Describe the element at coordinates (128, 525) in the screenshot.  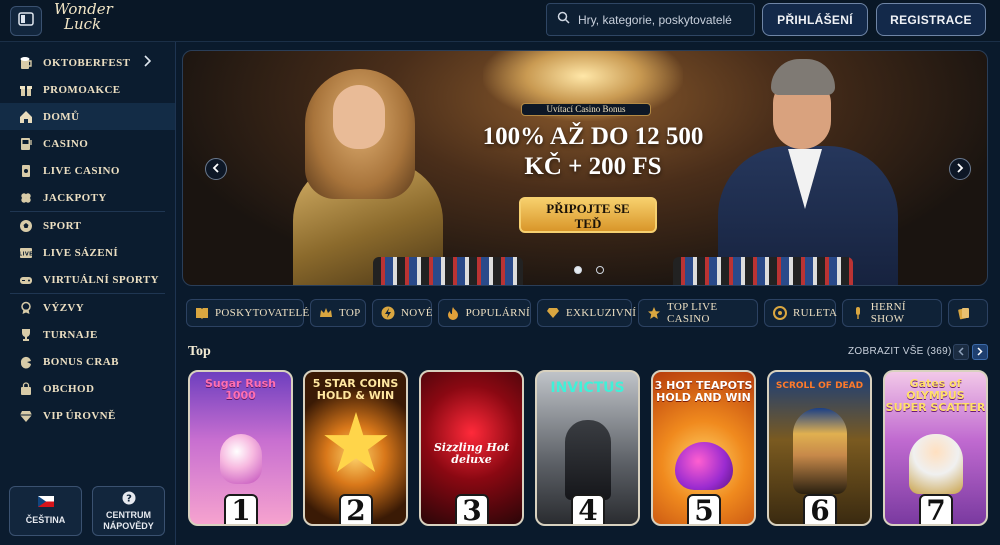
I see `help-label-line-2: NÁPOVĚDY` at that location.